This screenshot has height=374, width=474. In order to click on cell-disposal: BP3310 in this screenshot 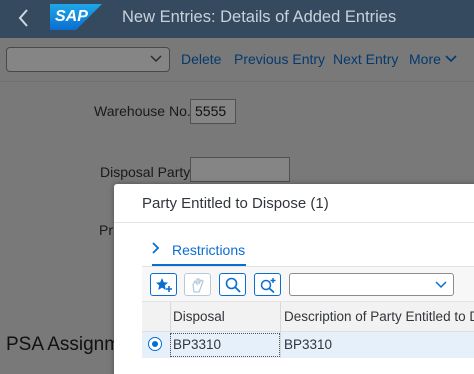, I will do `click(197, 344)`.